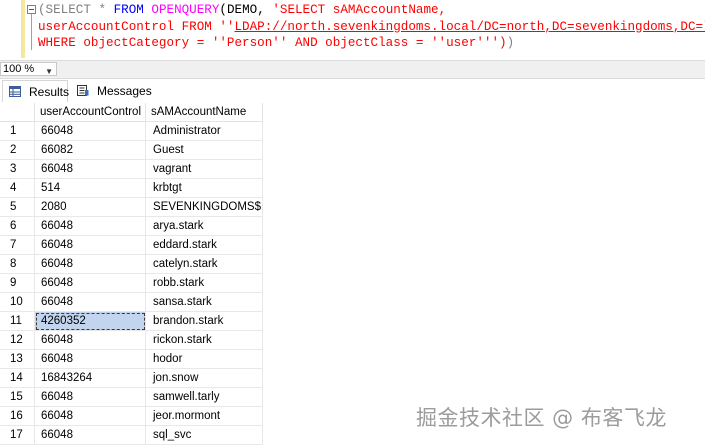  I want to click on table-row: 5 2080 SEVENKINGDOMS$, so click(131, 207).